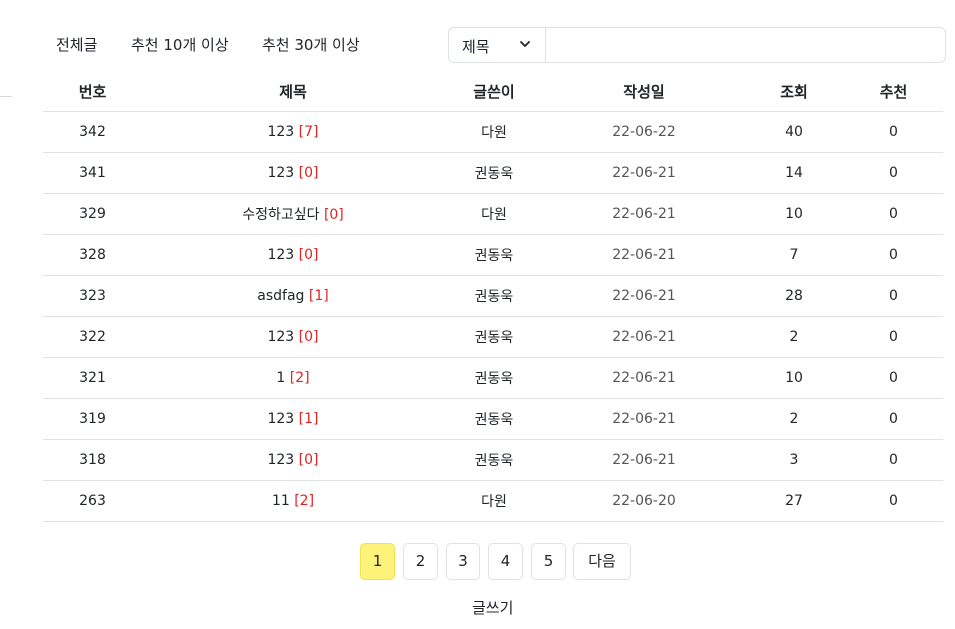 Image resolution: width=955 pixels, height=629 pixels. Describe the element at coordinates (794, 255) in the screenshot. I see `post-views: 7` at that location.